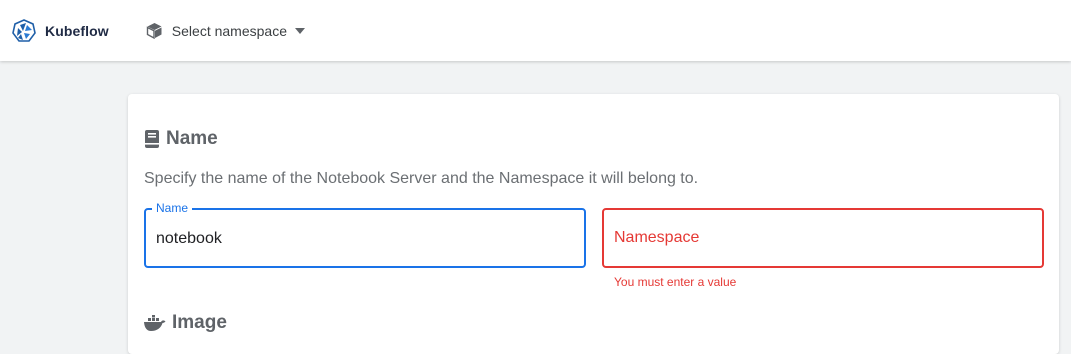  What do you see at coordinates (24, 30) in the screenshot?
I see `kubeflow-logo-icon` at bounding box center [24, 30].